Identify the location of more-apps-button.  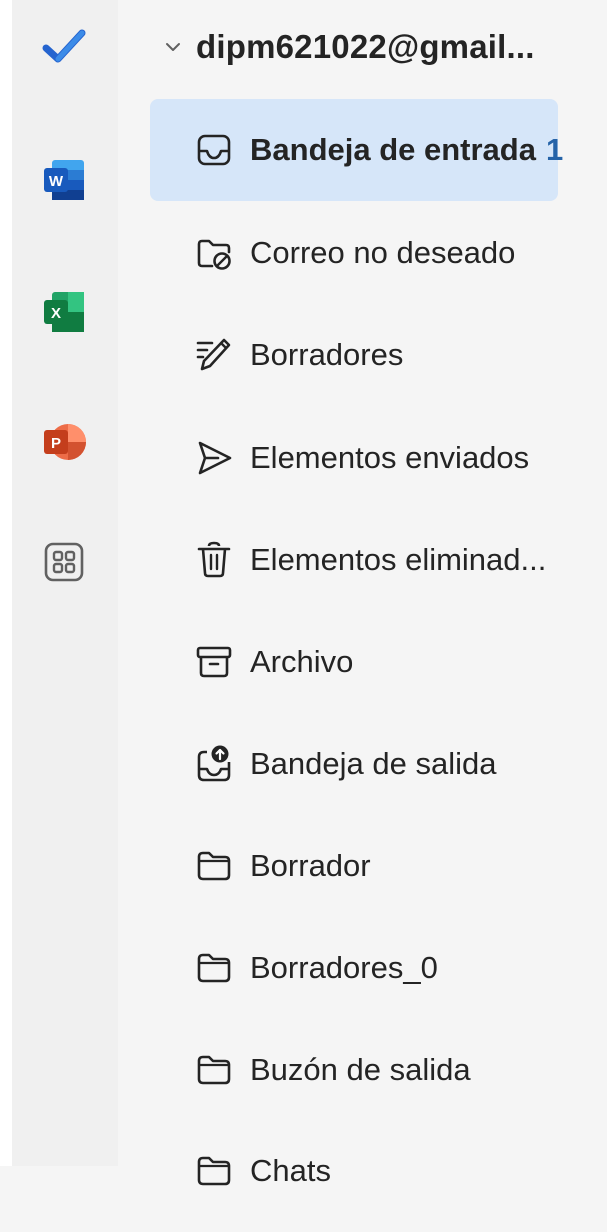
(64, 562).